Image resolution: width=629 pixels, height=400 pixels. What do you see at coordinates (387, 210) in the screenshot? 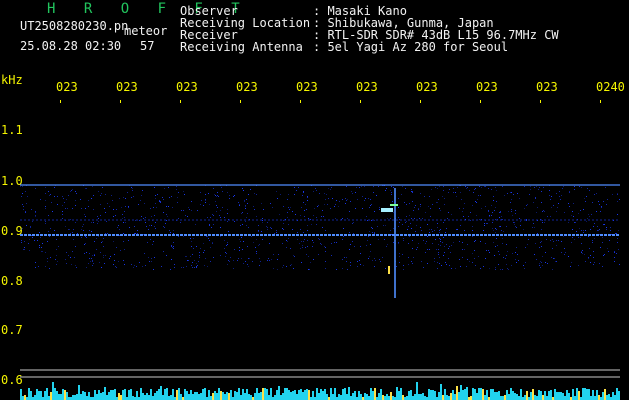
I see `echo-head` at bounding box center [387, 210].